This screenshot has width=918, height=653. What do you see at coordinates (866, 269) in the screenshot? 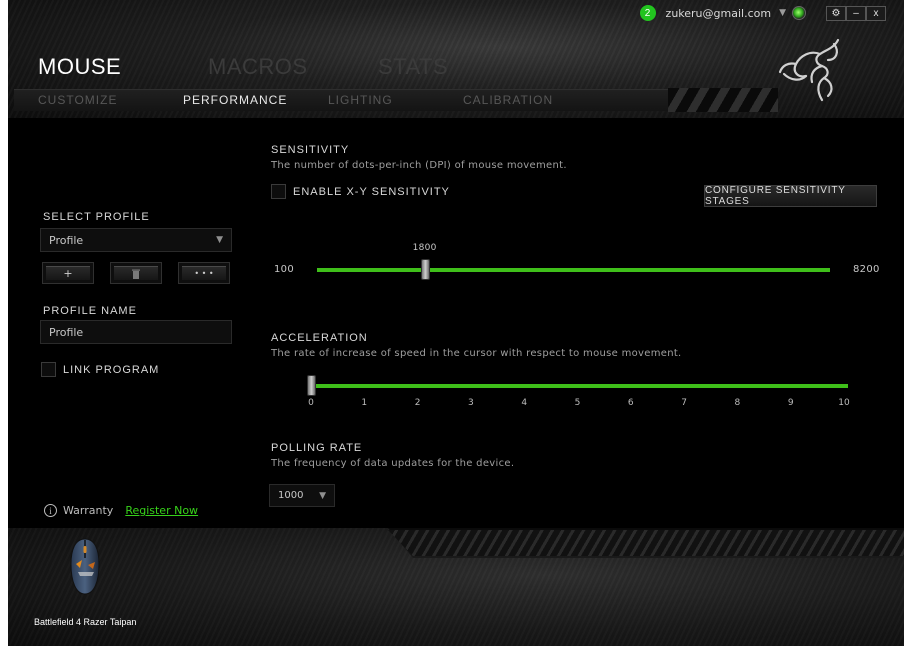
I see `sensitivity-max-label: 8200` at bounding box center [866, 269].